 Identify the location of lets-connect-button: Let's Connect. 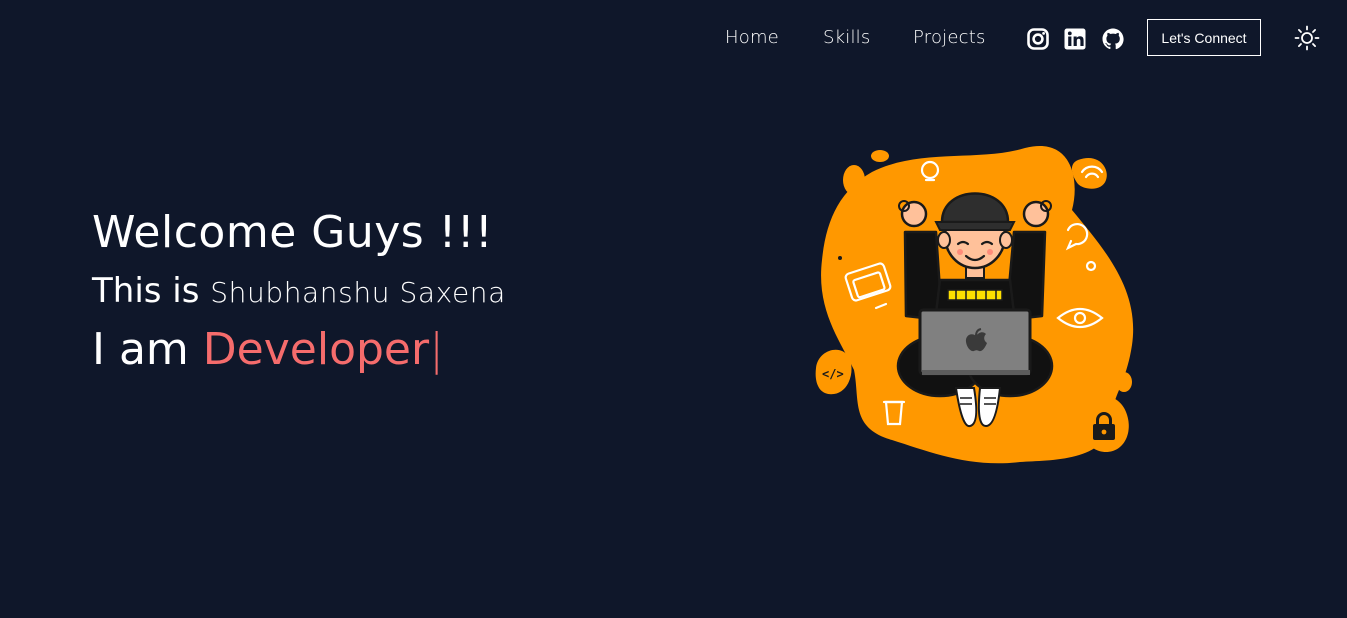
(1204, 37).